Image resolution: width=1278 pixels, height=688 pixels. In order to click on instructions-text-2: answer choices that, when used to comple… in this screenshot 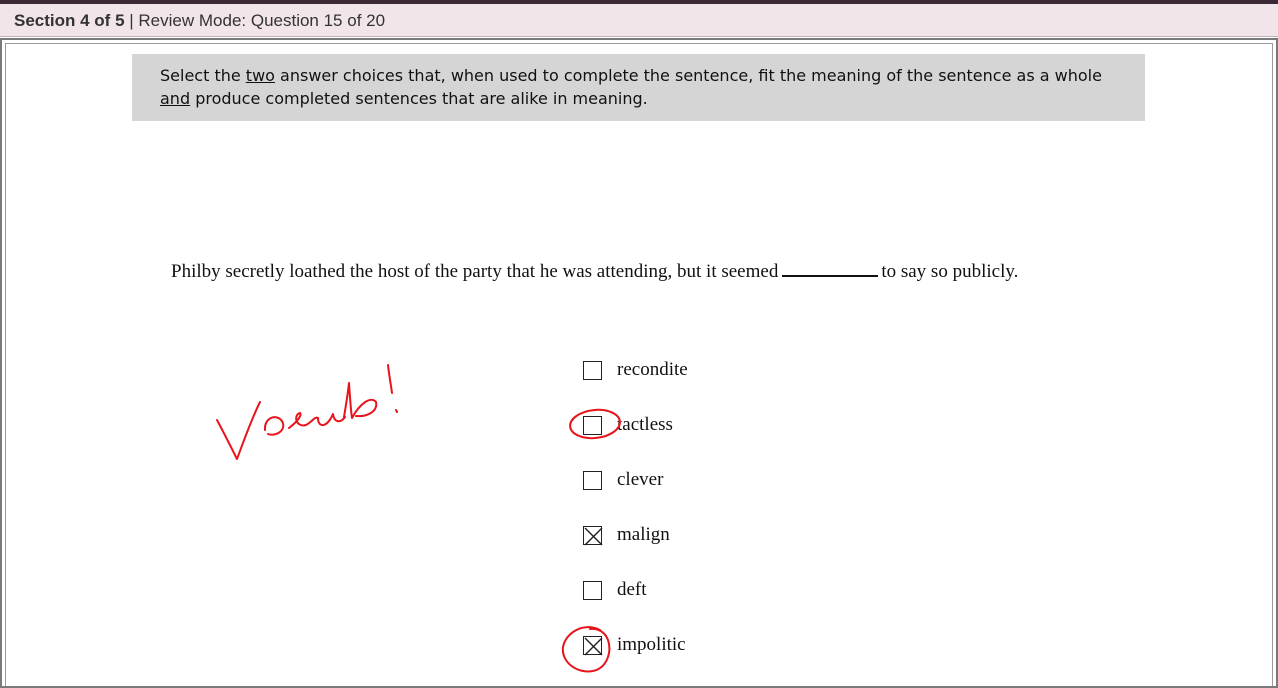, I will do `click(688, 75)`.